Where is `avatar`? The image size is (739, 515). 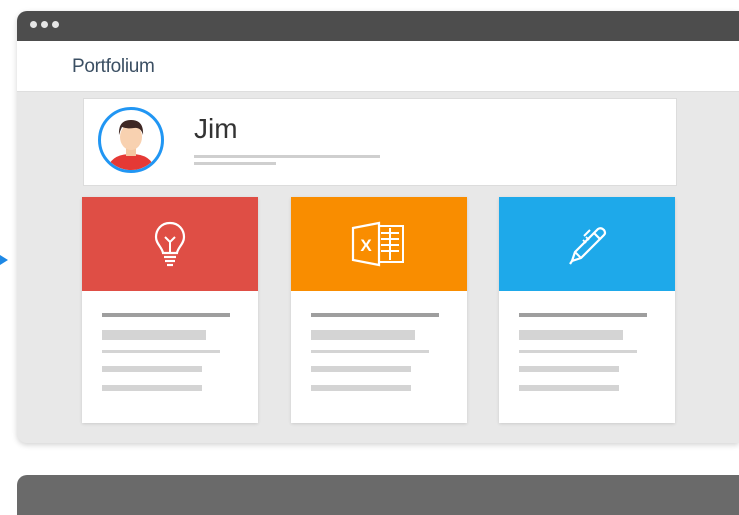 avatar is located at coordinates (131, 140).